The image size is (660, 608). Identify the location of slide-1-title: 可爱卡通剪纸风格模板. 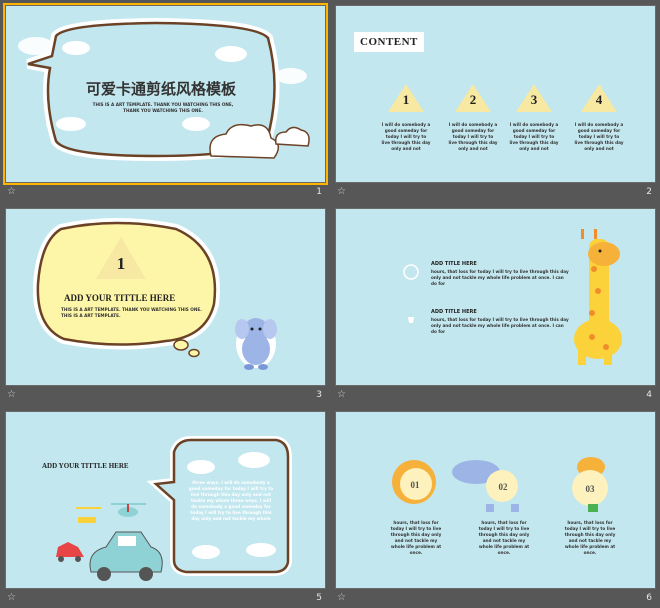
(160, 89).